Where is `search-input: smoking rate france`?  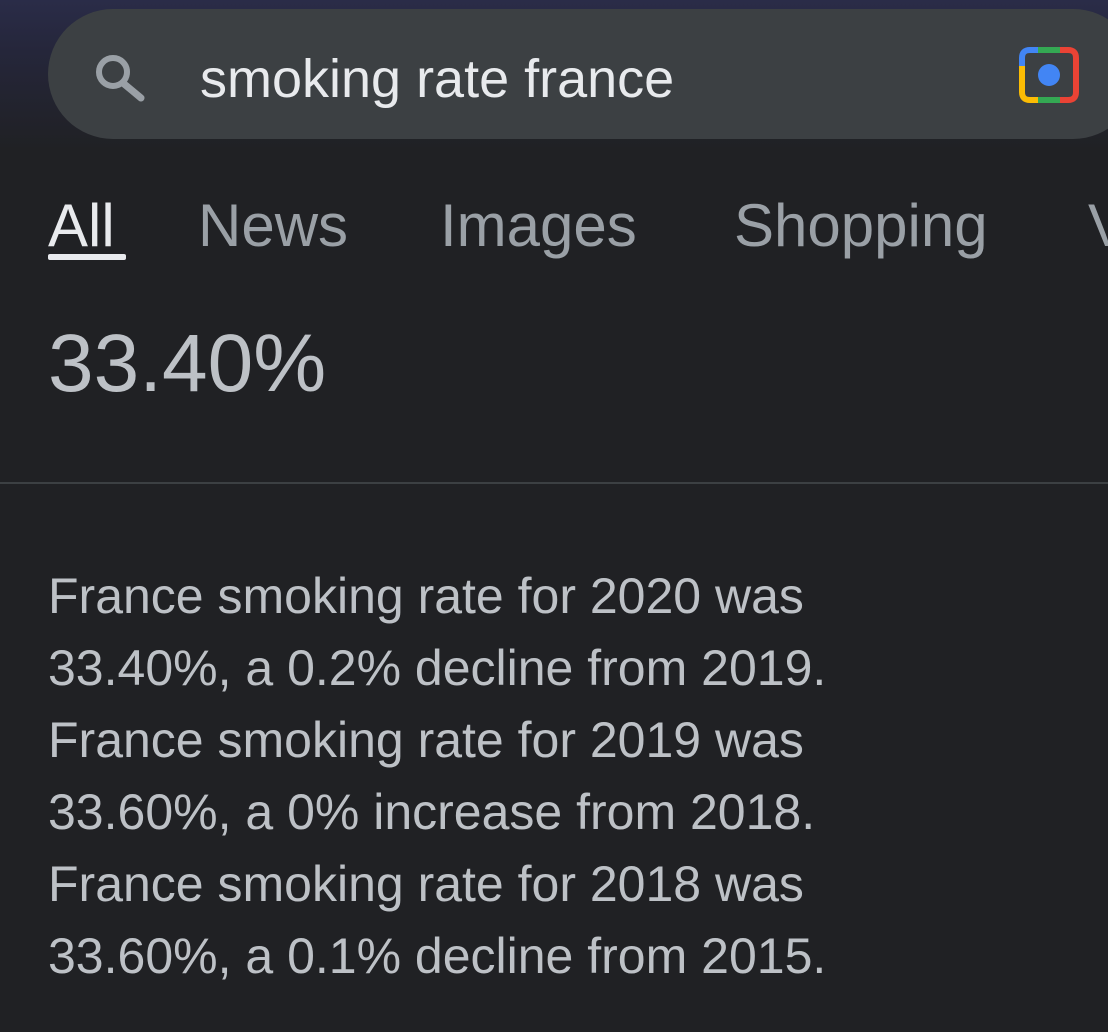
search-input: smoking rate france is located at coordinates (437, 79).